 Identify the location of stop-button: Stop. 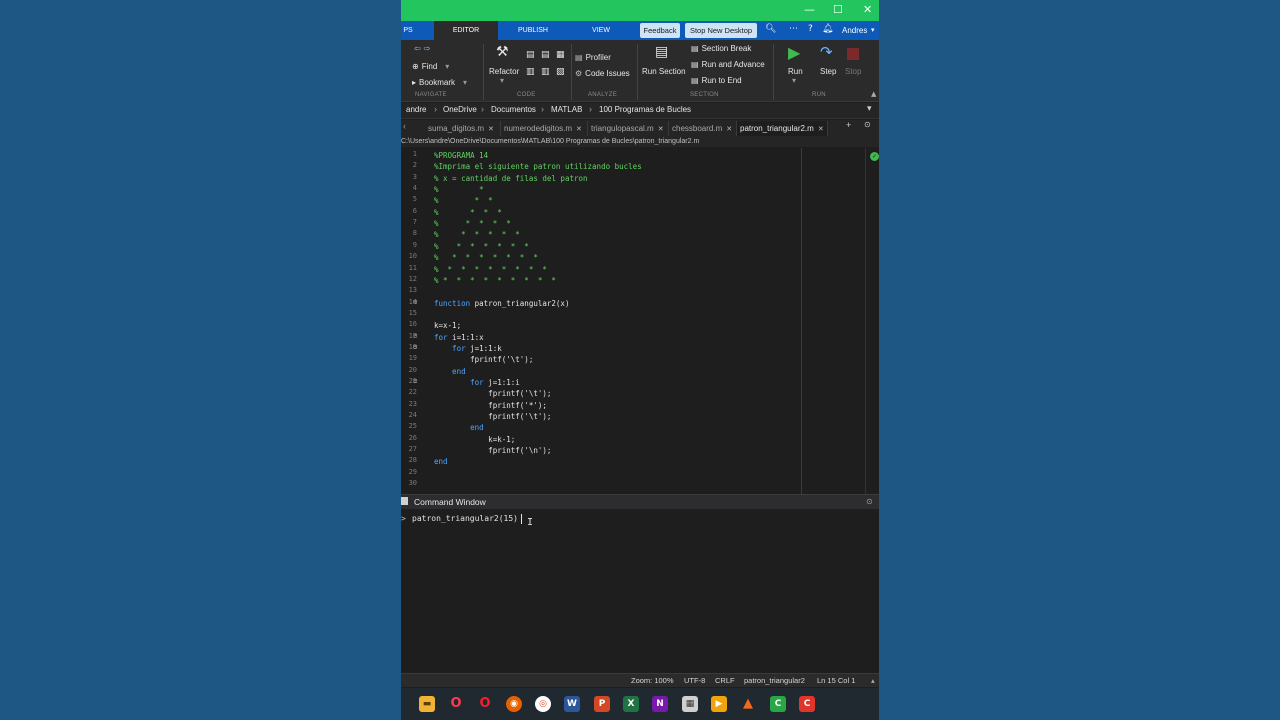
(853, 71).